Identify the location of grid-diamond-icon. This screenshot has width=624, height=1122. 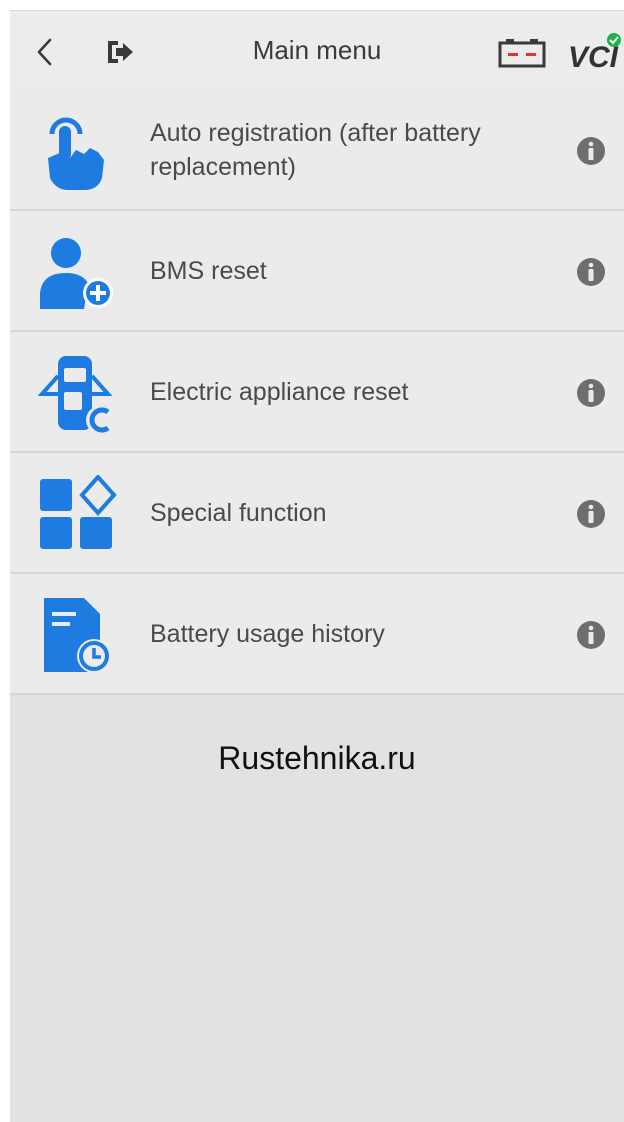
(78, 512).